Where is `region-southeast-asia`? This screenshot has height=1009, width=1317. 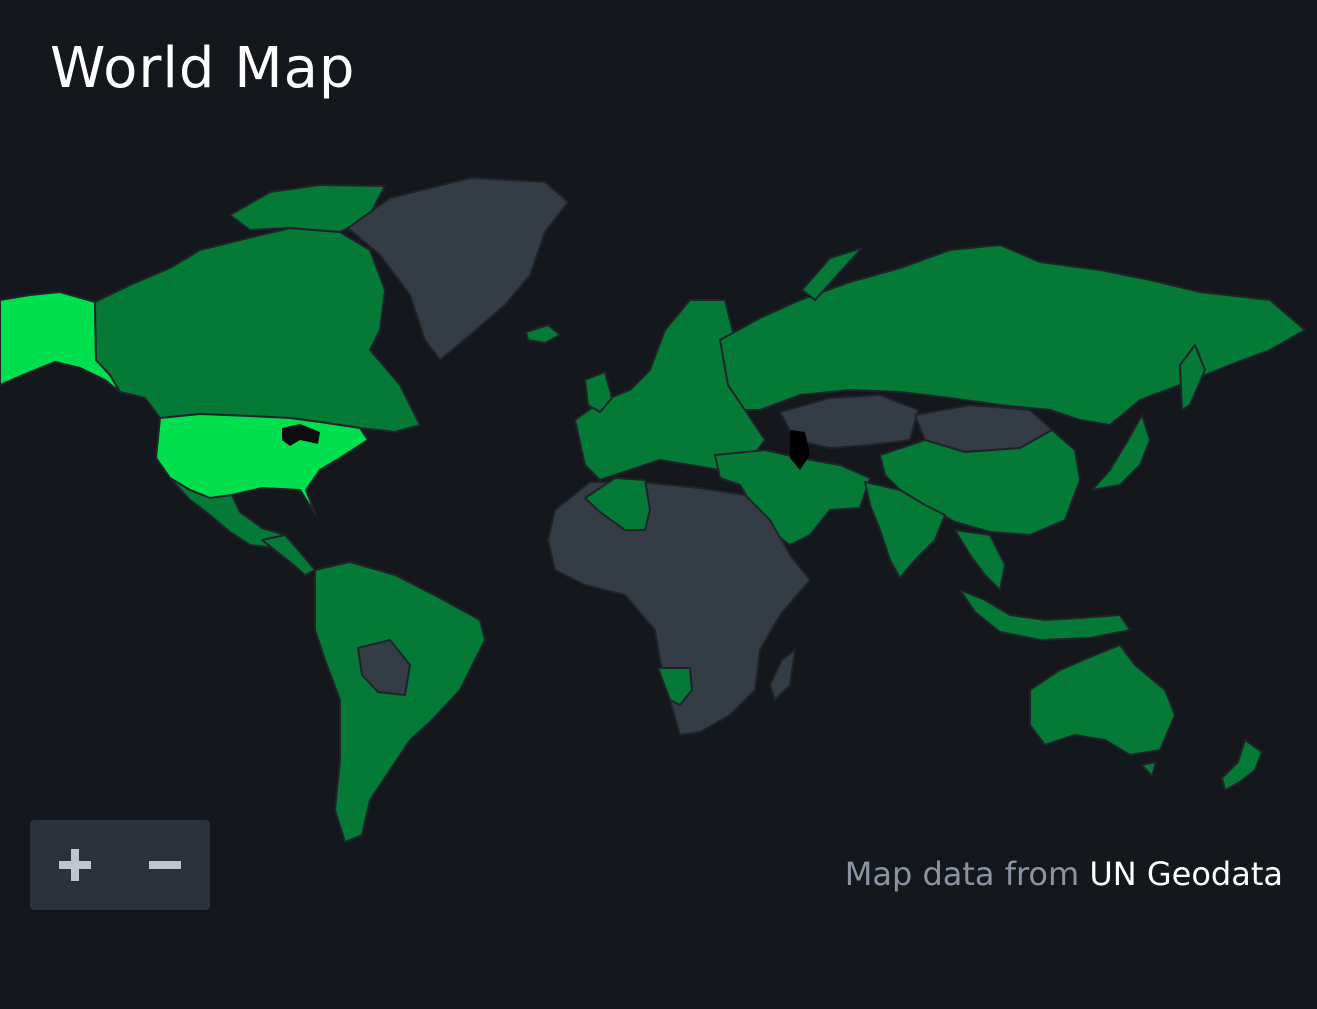
region-southeast-asia is located at coordinates (980, 560).